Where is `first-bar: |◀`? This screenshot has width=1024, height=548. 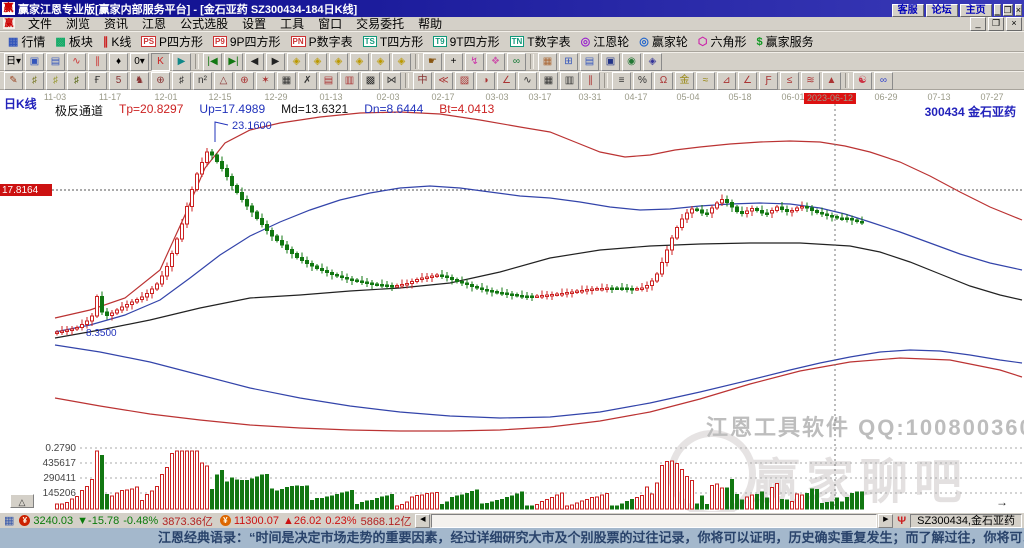 first-bar: |◀ is located at coordinates (212, 61).